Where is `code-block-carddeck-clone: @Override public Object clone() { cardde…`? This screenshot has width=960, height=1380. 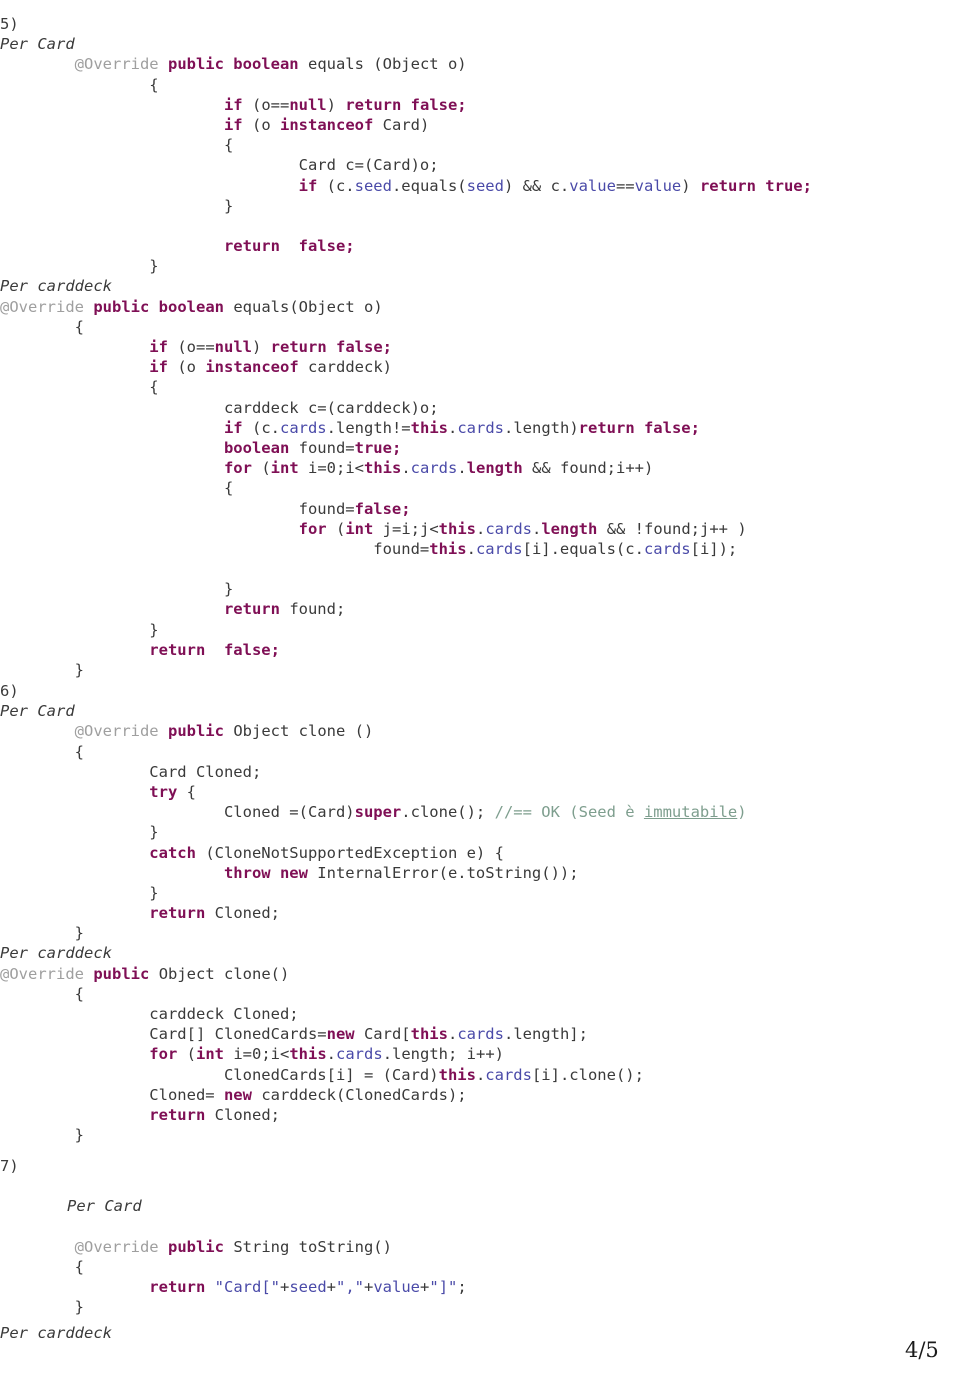
code-block-carddeck-clone: @Override public Object clone() { cardde… is located at coordinates (322, 1054).